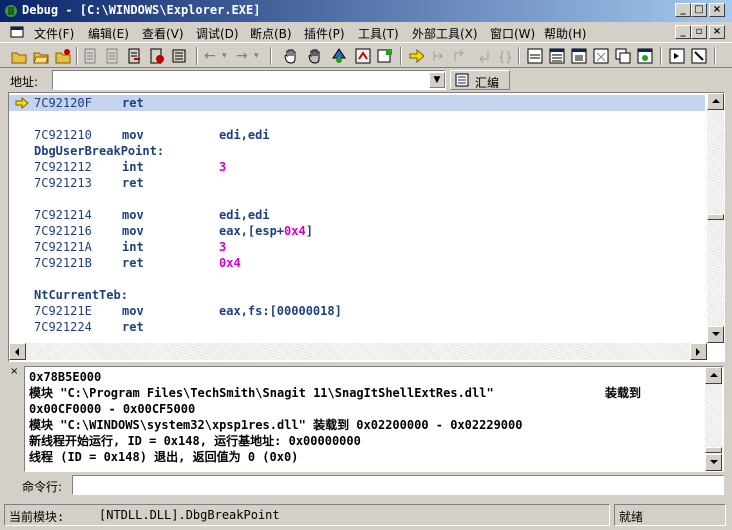 The image size is (732, 530). What do you see at coordinates (339, 56) in the screenshot?
I see `animate-icon` at bounding box center [339, 56].